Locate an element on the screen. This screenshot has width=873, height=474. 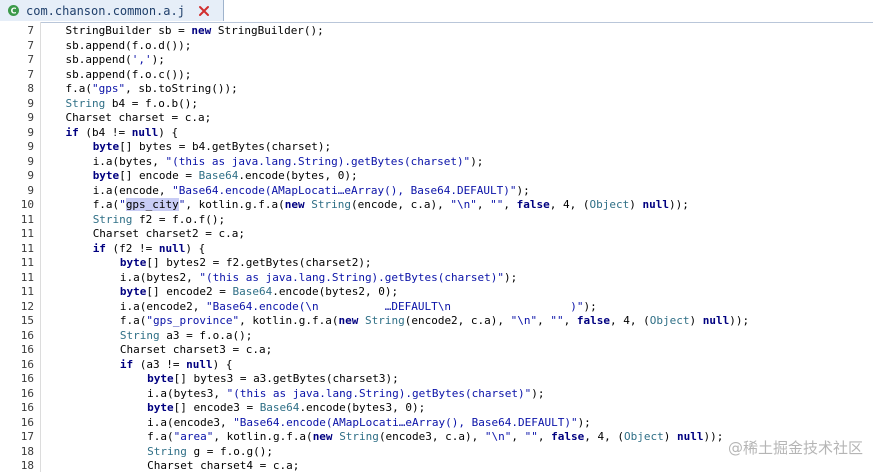
code-token: " is located at coordinates (122, 204).